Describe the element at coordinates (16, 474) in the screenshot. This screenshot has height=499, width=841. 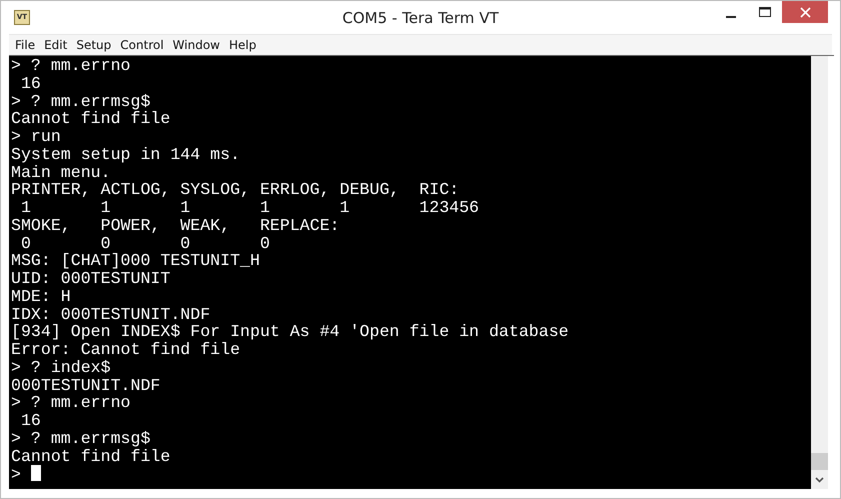
I see `prompt: >` at that location.